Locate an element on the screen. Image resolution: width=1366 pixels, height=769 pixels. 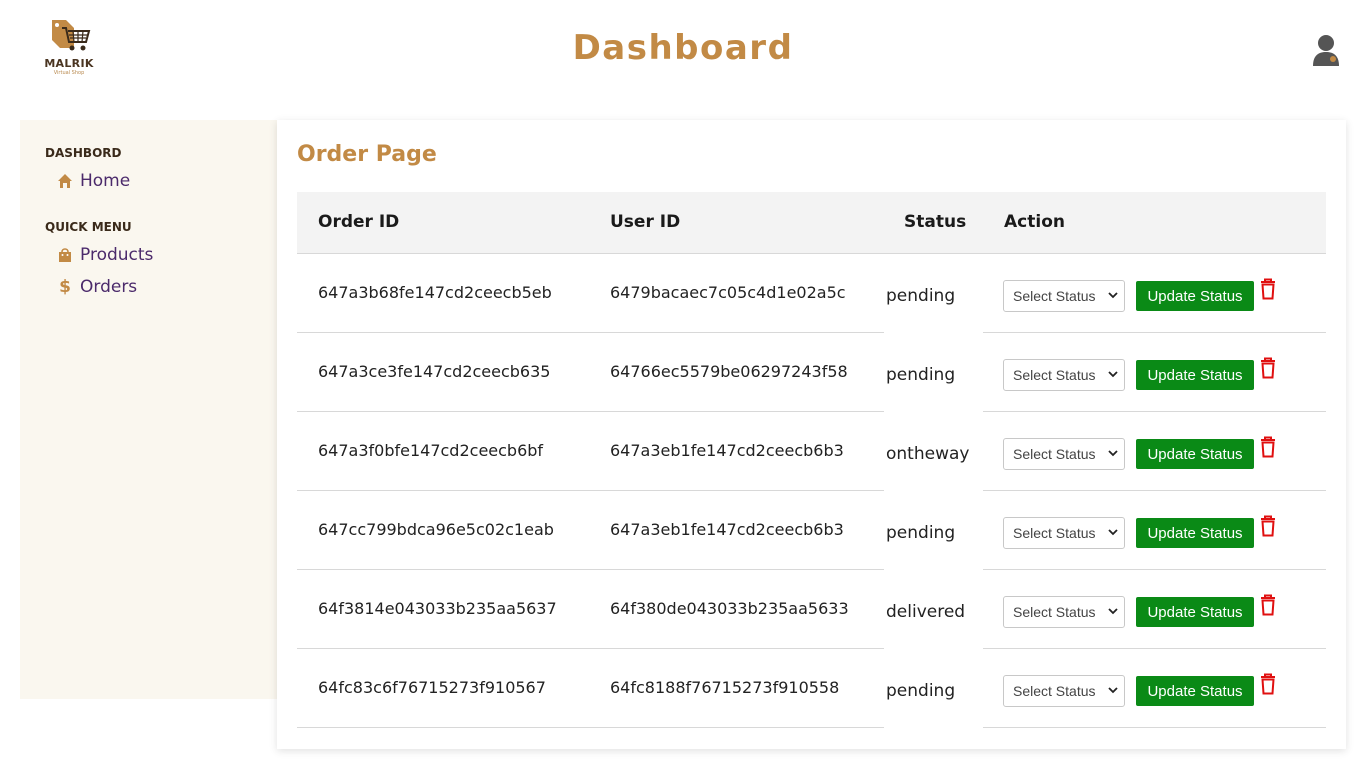
user-id-cell: 6479bacaec7c05c4d1e02a5c is located at coordinates (728, 292).